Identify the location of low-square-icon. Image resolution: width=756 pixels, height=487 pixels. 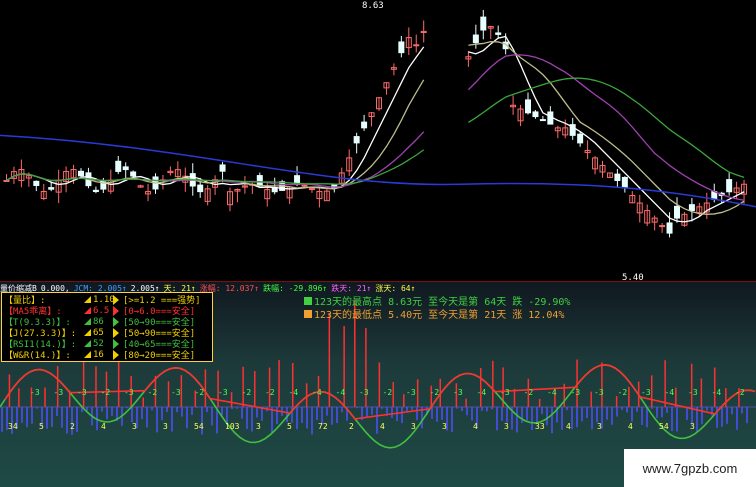
(308, 313).